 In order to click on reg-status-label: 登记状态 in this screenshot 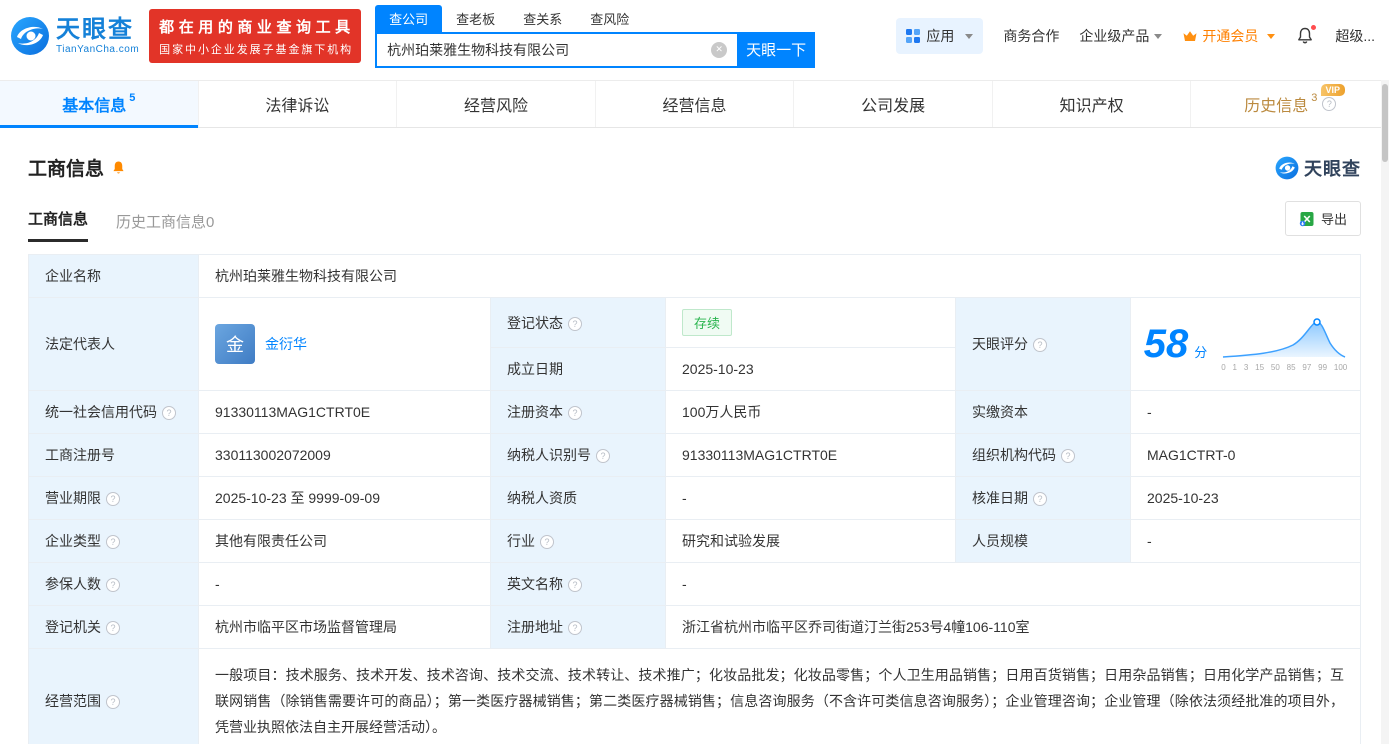, I will do `click(578, 322)`.